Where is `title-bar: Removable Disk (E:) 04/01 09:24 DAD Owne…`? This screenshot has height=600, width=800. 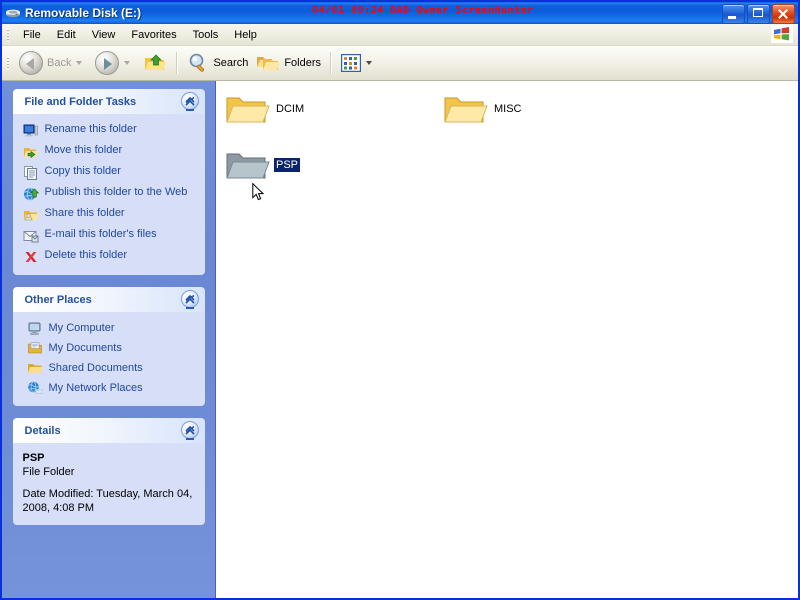
title-bar: Removable Disk (E:) 04/01 09:24 DAD Owne… is located at coordinates (400, 13).